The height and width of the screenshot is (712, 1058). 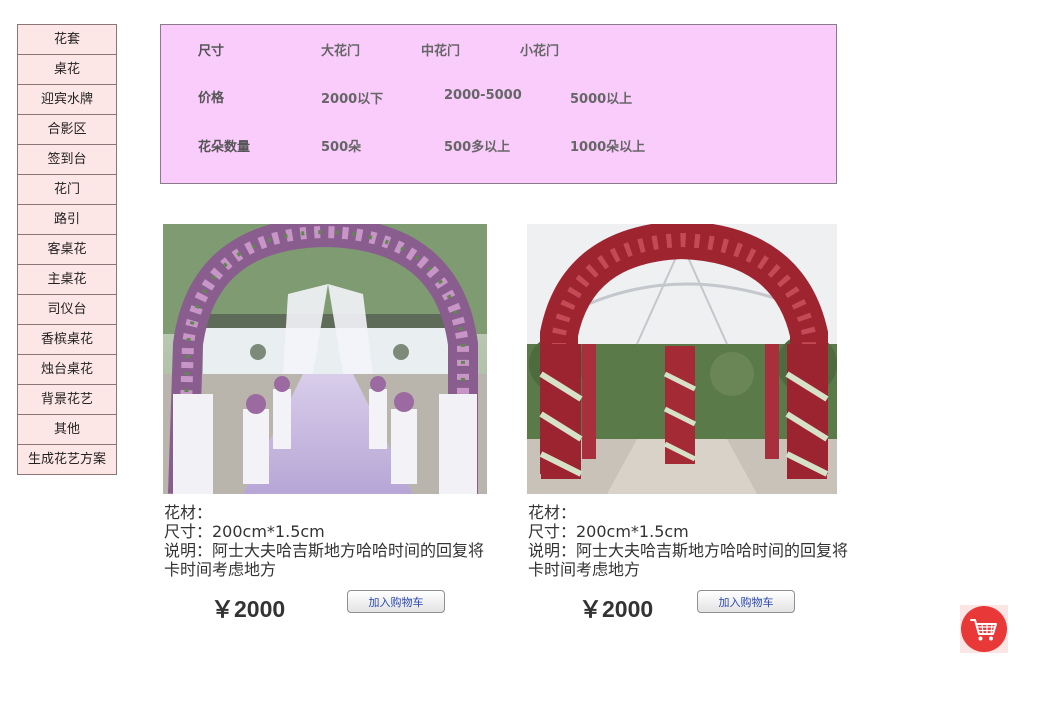 What do you see at coordinates (211, 98) in the screenshot?
I see `filter-label-price: 价格` at bounding box center [211, 98].